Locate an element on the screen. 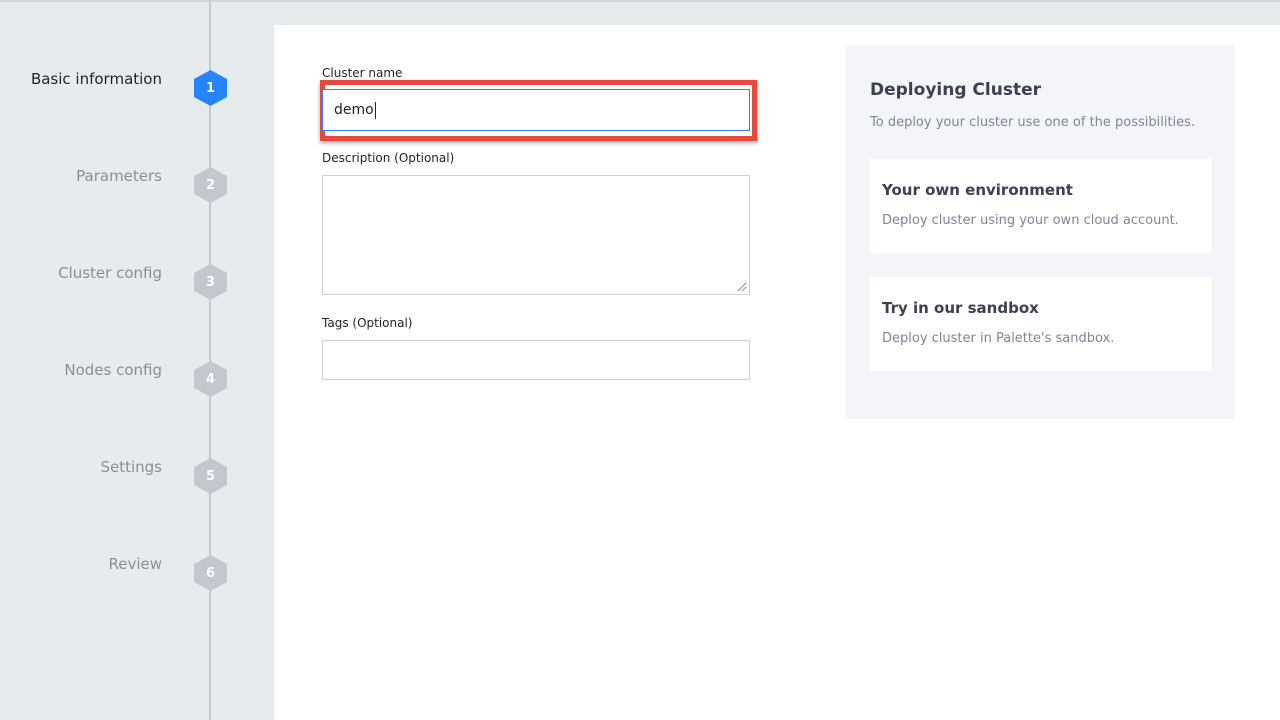 This screenshot has height=720, width=1280. text-caret is located at coordinates (375, 110).